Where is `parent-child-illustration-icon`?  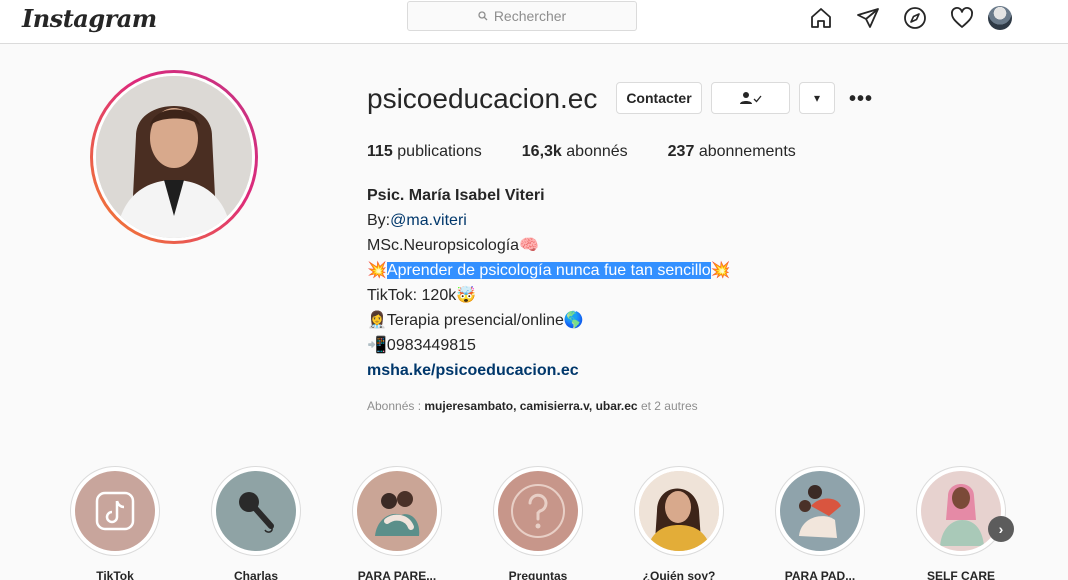
parent-child-illustration-icon is located at coordinates (820, 511).